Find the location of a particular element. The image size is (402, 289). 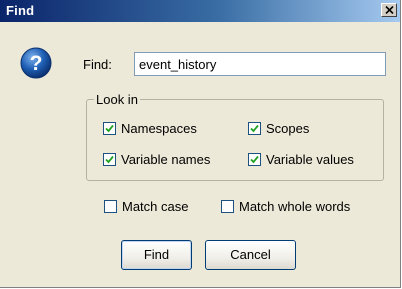

cancel-button: Cancel is located at coordinates (250, 255).